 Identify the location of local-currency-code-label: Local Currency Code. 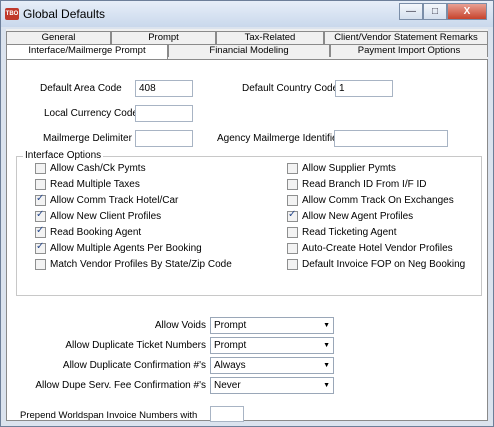
(91, 113).